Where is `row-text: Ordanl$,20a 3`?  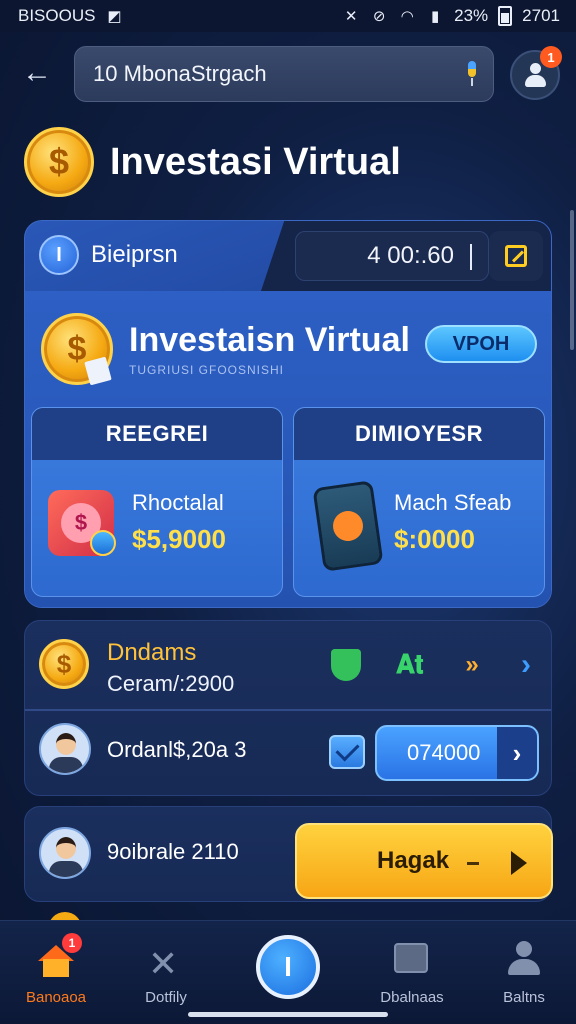
row-text: Ordanl$,20a 3 is located at coordinates (177, 749).